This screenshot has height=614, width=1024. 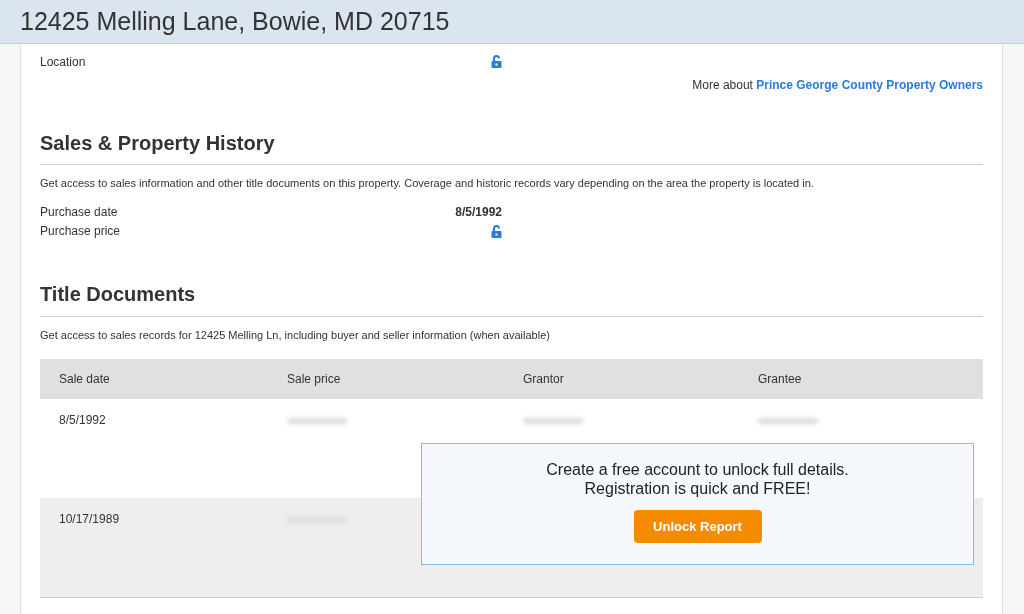 I want to click on column-header: Sale date, so click(x=85, y=379).